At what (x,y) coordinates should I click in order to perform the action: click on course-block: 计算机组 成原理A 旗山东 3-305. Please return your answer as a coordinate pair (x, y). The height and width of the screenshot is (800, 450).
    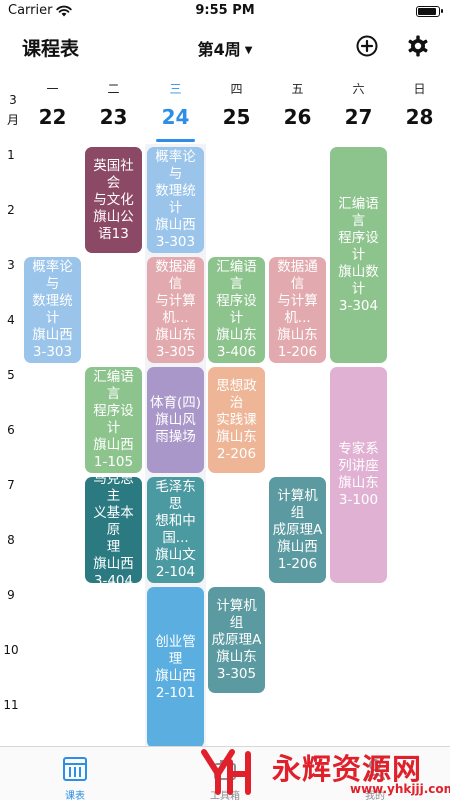
    Looking at the image, I should click on (236, 640).